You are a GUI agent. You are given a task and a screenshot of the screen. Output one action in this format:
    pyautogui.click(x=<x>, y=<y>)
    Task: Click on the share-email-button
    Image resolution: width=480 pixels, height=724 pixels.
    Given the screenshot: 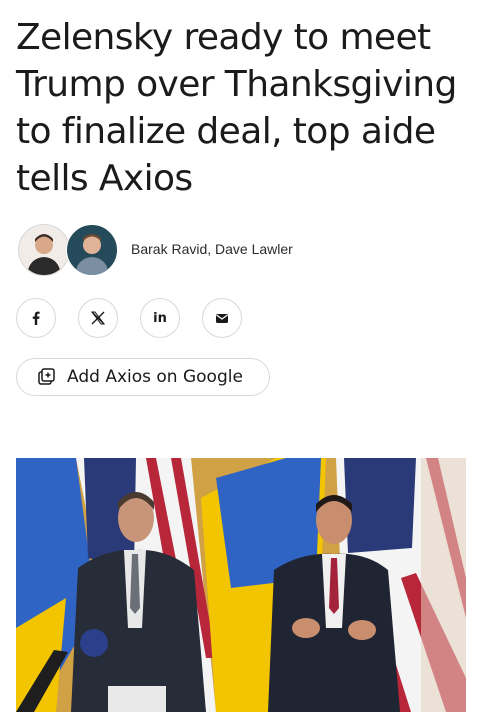 What is the action you would take?
    pyautogui.click(x=222, y=318)
    